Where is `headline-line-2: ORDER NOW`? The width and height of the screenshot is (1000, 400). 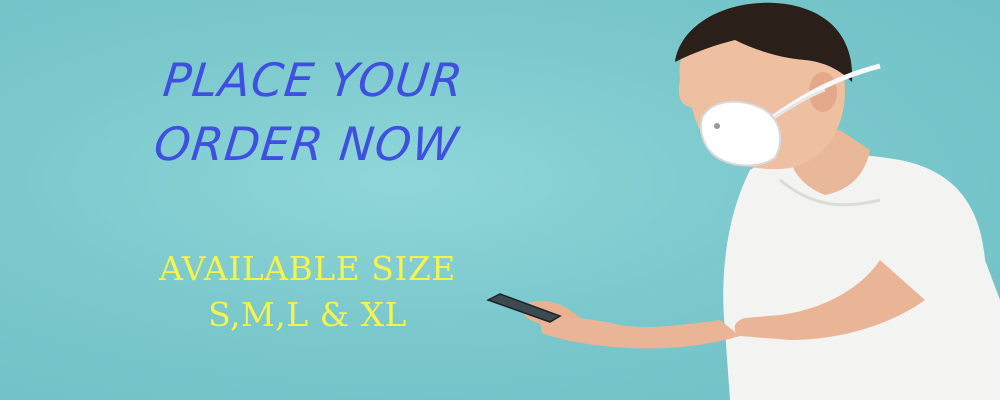 headline-line-2: ORDER NOW is located at coordinates (306, 144).